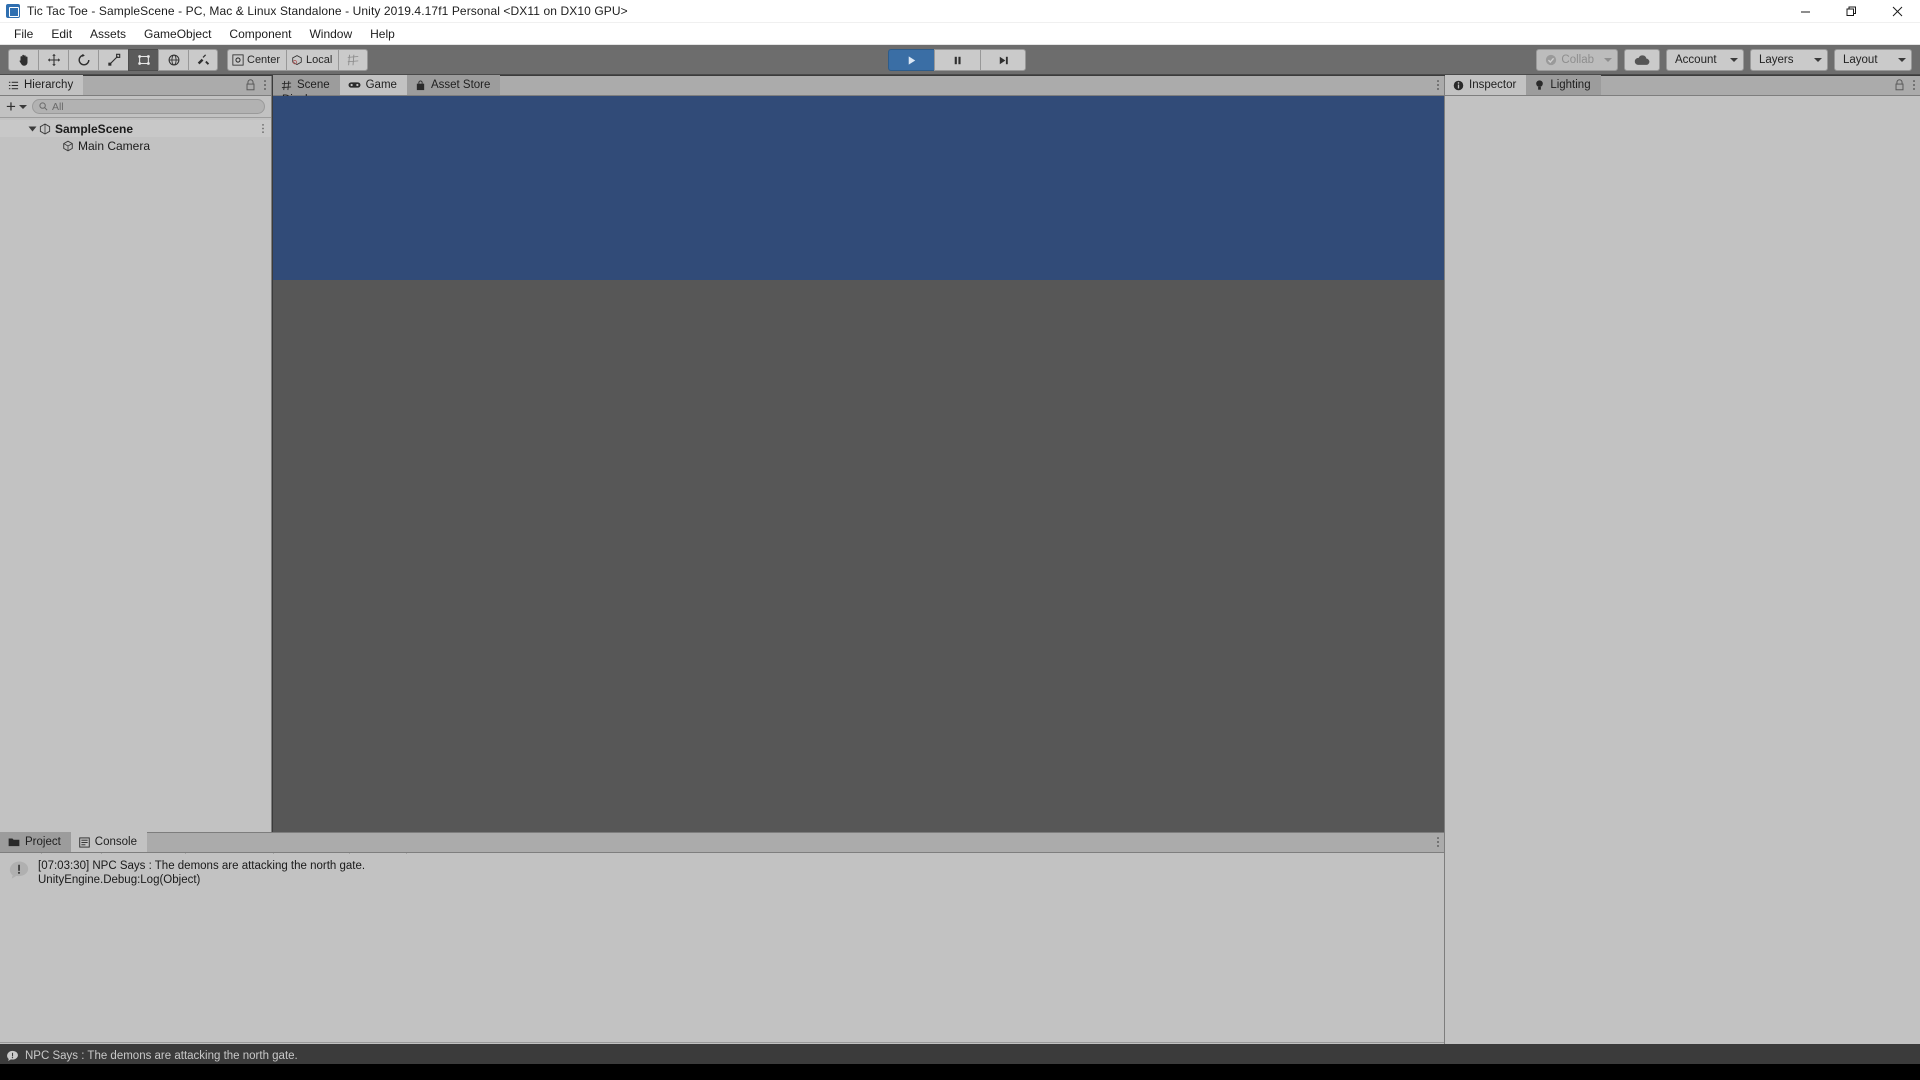  What do you see at coordinates (1608, 60) in the screenshot?
I see `collab-caret-icon` at bounding box center [1608, 60].